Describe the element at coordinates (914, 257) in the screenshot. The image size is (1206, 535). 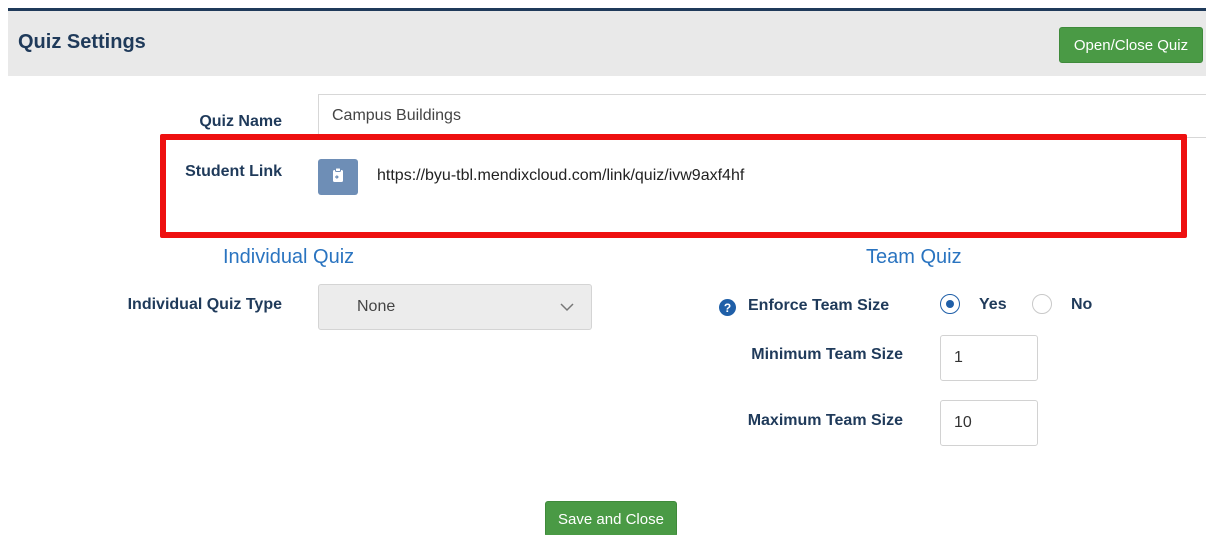
I see `team-quiz-title: Team Quiz` at that location.